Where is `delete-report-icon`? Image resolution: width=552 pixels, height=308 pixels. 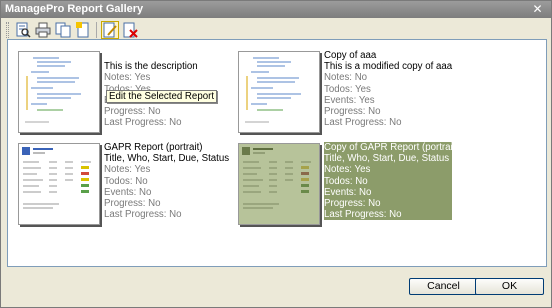 delete-report-icon is located at coordinates (130, 30).